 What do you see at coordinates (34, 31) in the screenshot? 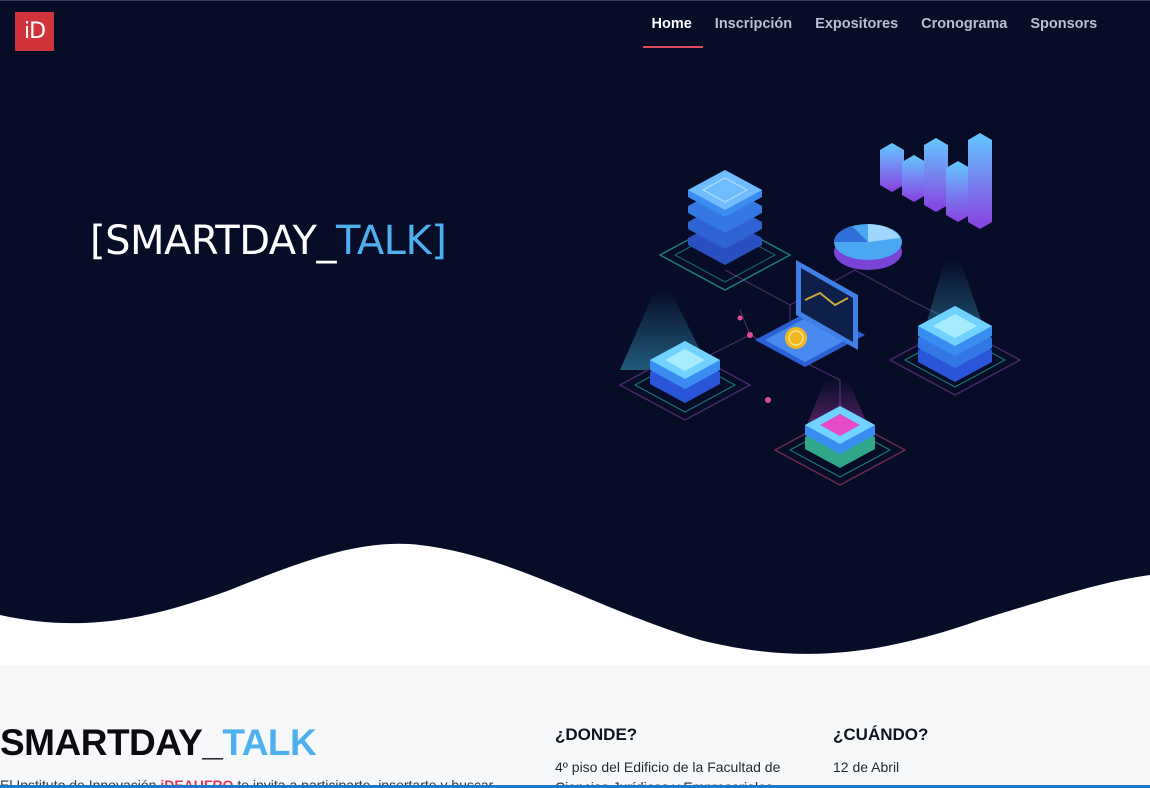
I see `site-logo: iD` at bounding box center [34, 31].